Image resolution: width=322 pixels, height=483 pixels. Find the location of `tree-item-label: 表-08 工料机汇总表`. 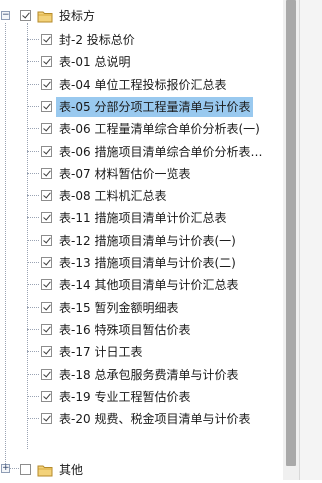

tree-item-label: 表-08 工料机汇总表 is located at coordinates (112, 196).